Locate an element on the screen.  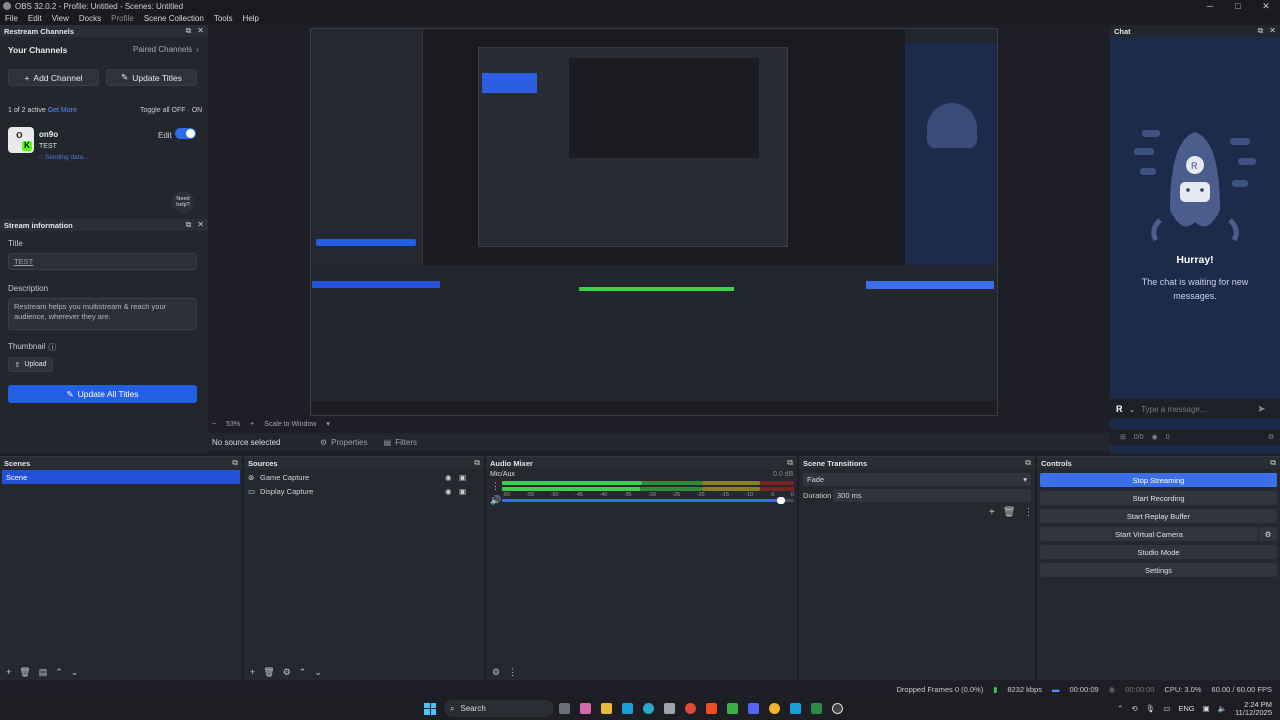
filters-button: ▤ Filters is located at coordinates (400, 442).